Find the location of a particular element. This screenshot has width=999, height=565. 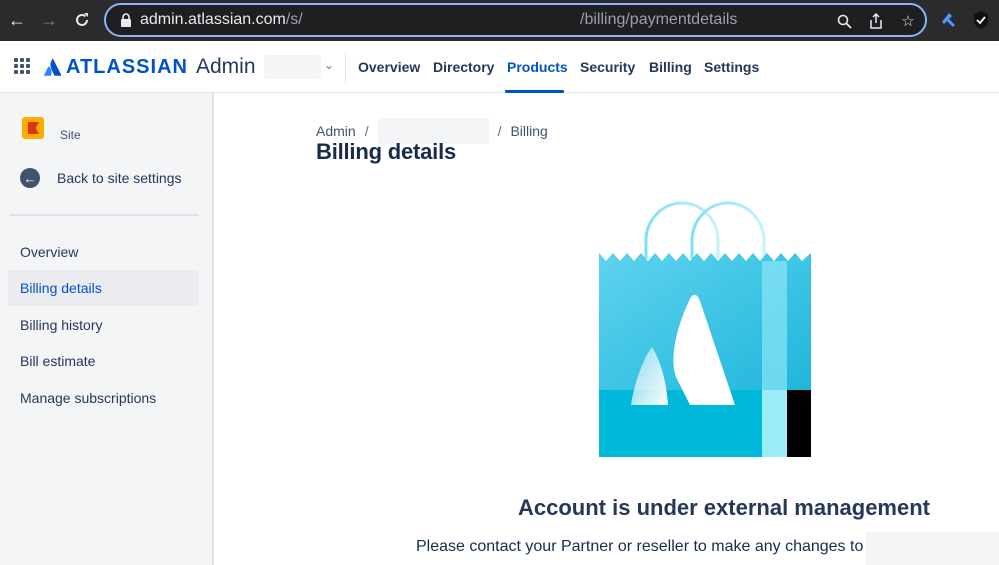

shield-icon is located at coordinates (981, 20).